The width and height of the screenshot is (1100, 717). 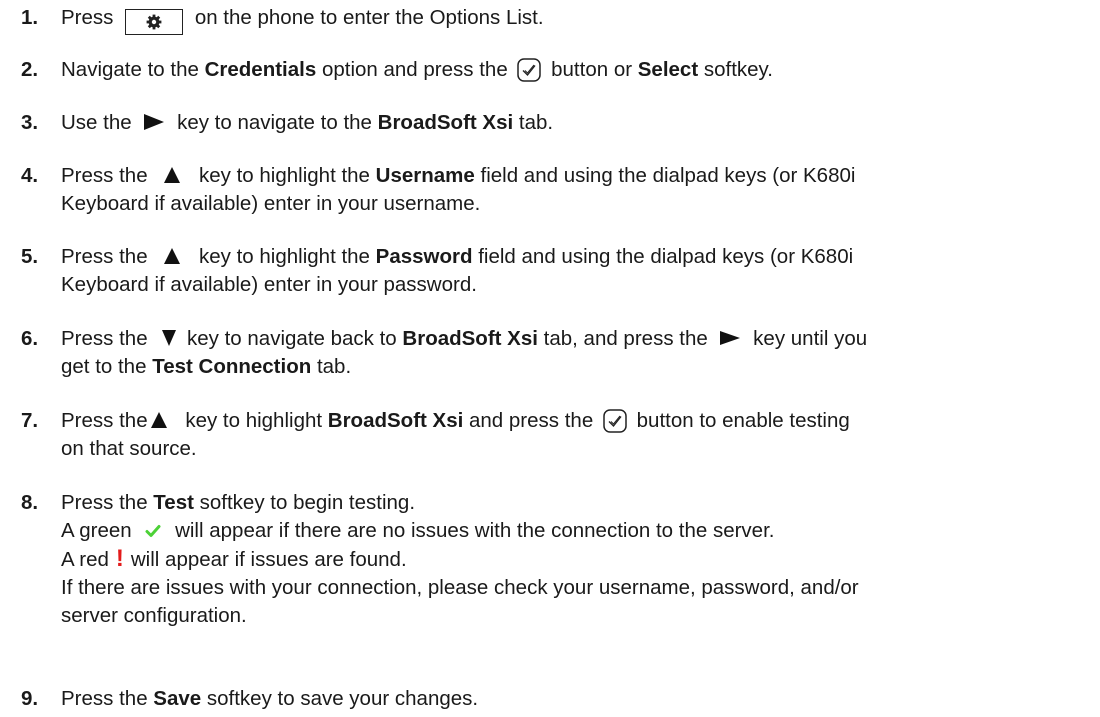 What do you see at coordinates (260, 69) in the screenshot?
I see `credentials-label: Credentials` at bounding box center [260, 69].